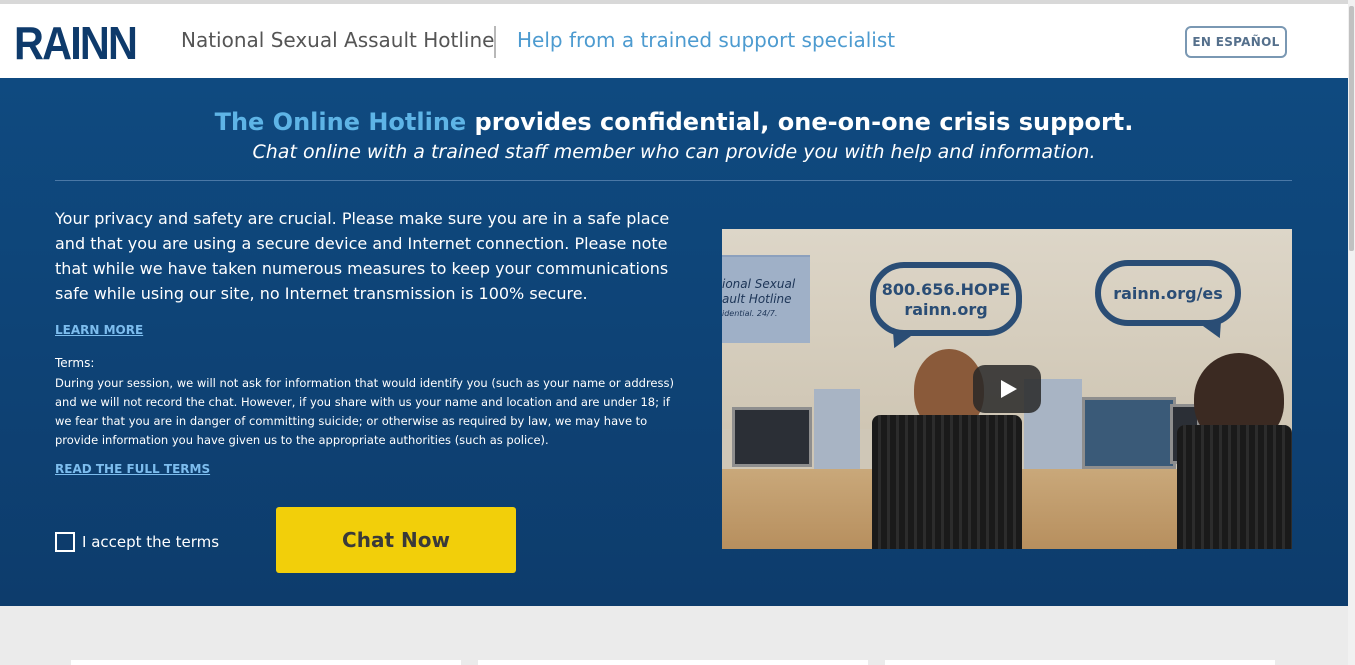 This screenshot has width=1355, height=665. What do you see at coordinates (150, 542) in the screenshot?
I see `accept-terms-label: I accept the terms` at bounding box center [150, 542].